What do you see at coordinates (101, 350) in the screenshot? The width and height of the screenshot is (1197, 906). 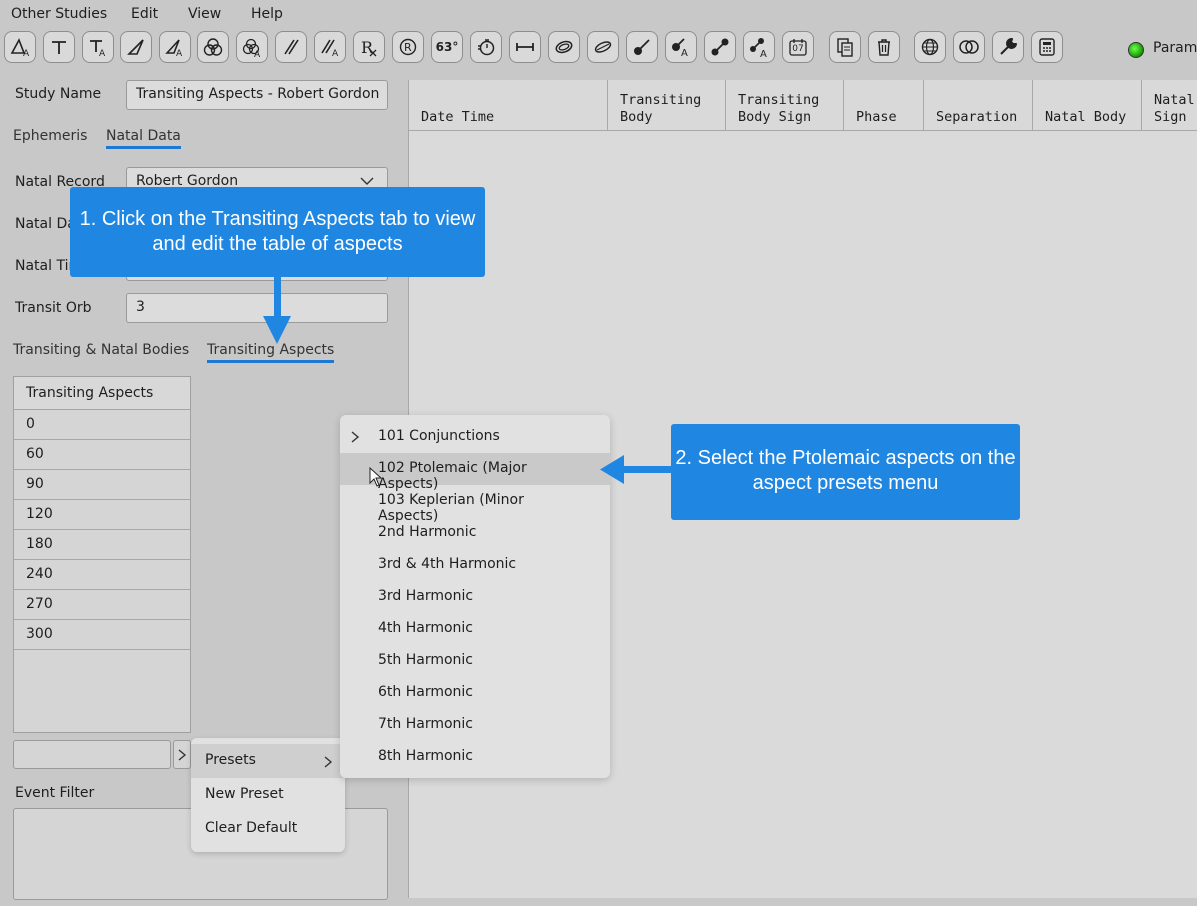 I see `tab-transiting-natal-bodies: Transiting & Natal Bodies` at bounding box center [101, 350].